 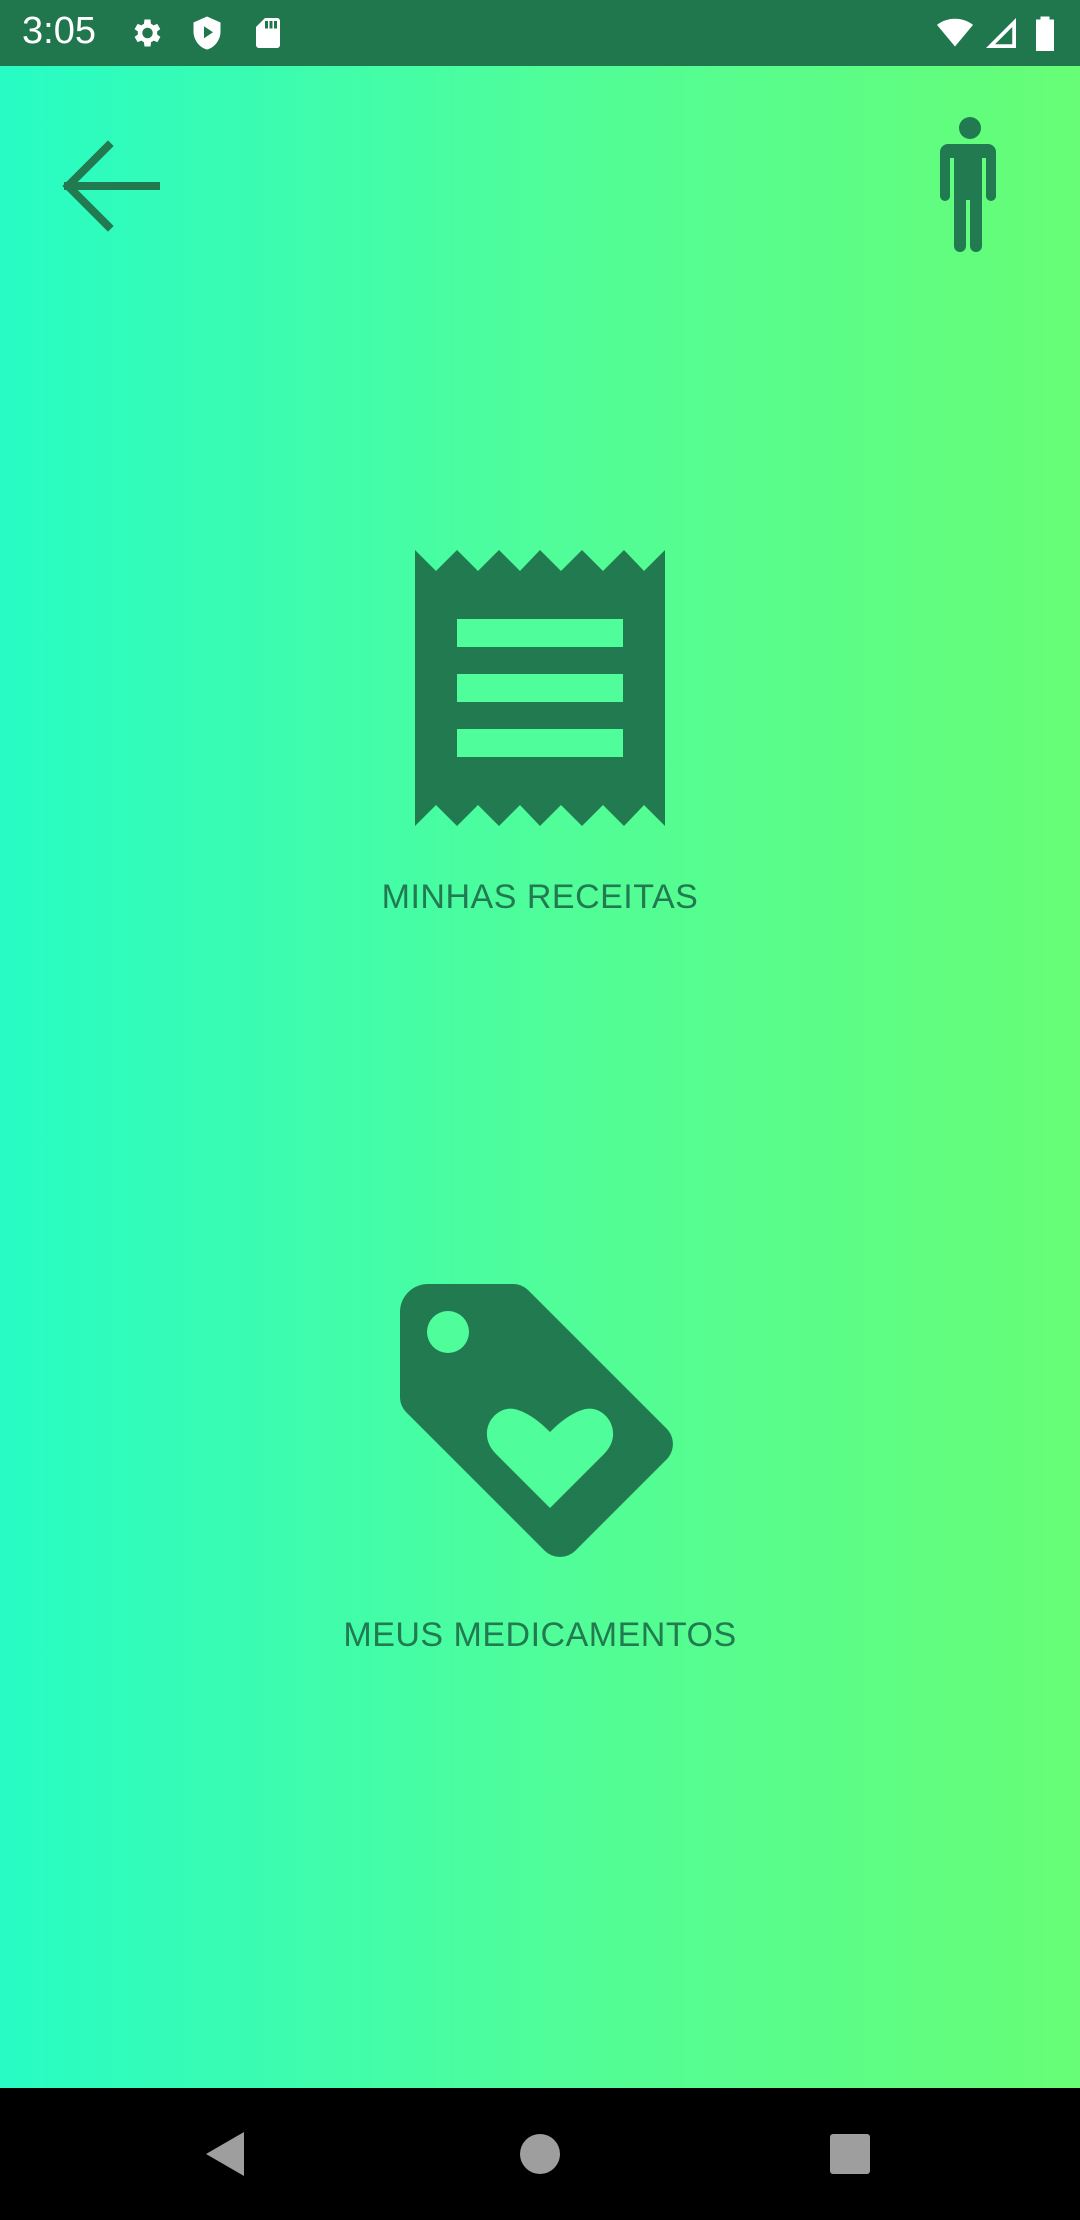 I want to click on menu-item-medicamentos: MEUS MEDICAMENTOS, so click(x=540, y=1469).